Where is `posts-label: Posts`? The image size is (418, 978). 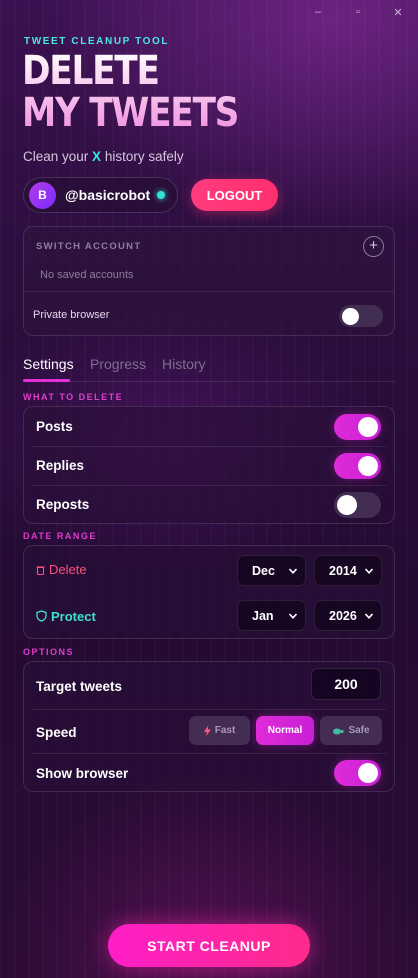 posts-label: Posts is located at coordinates (54, 426).